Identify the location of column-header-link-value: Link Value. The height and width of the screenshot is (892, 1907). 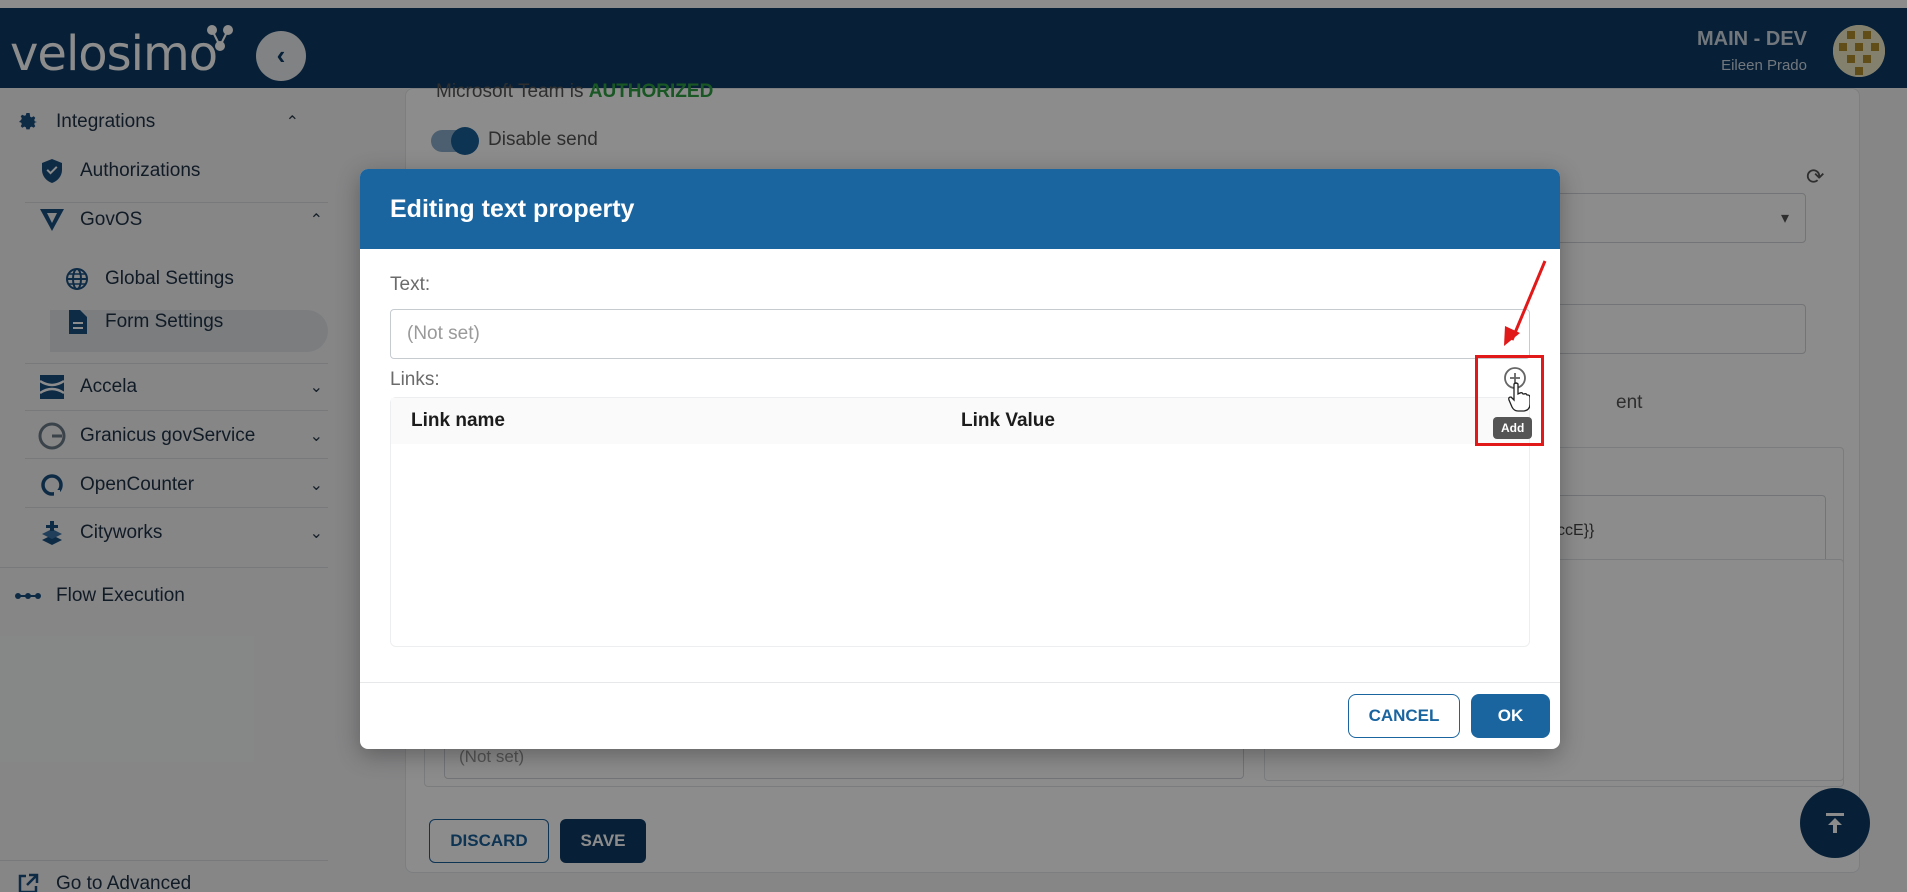
(1008, 420).